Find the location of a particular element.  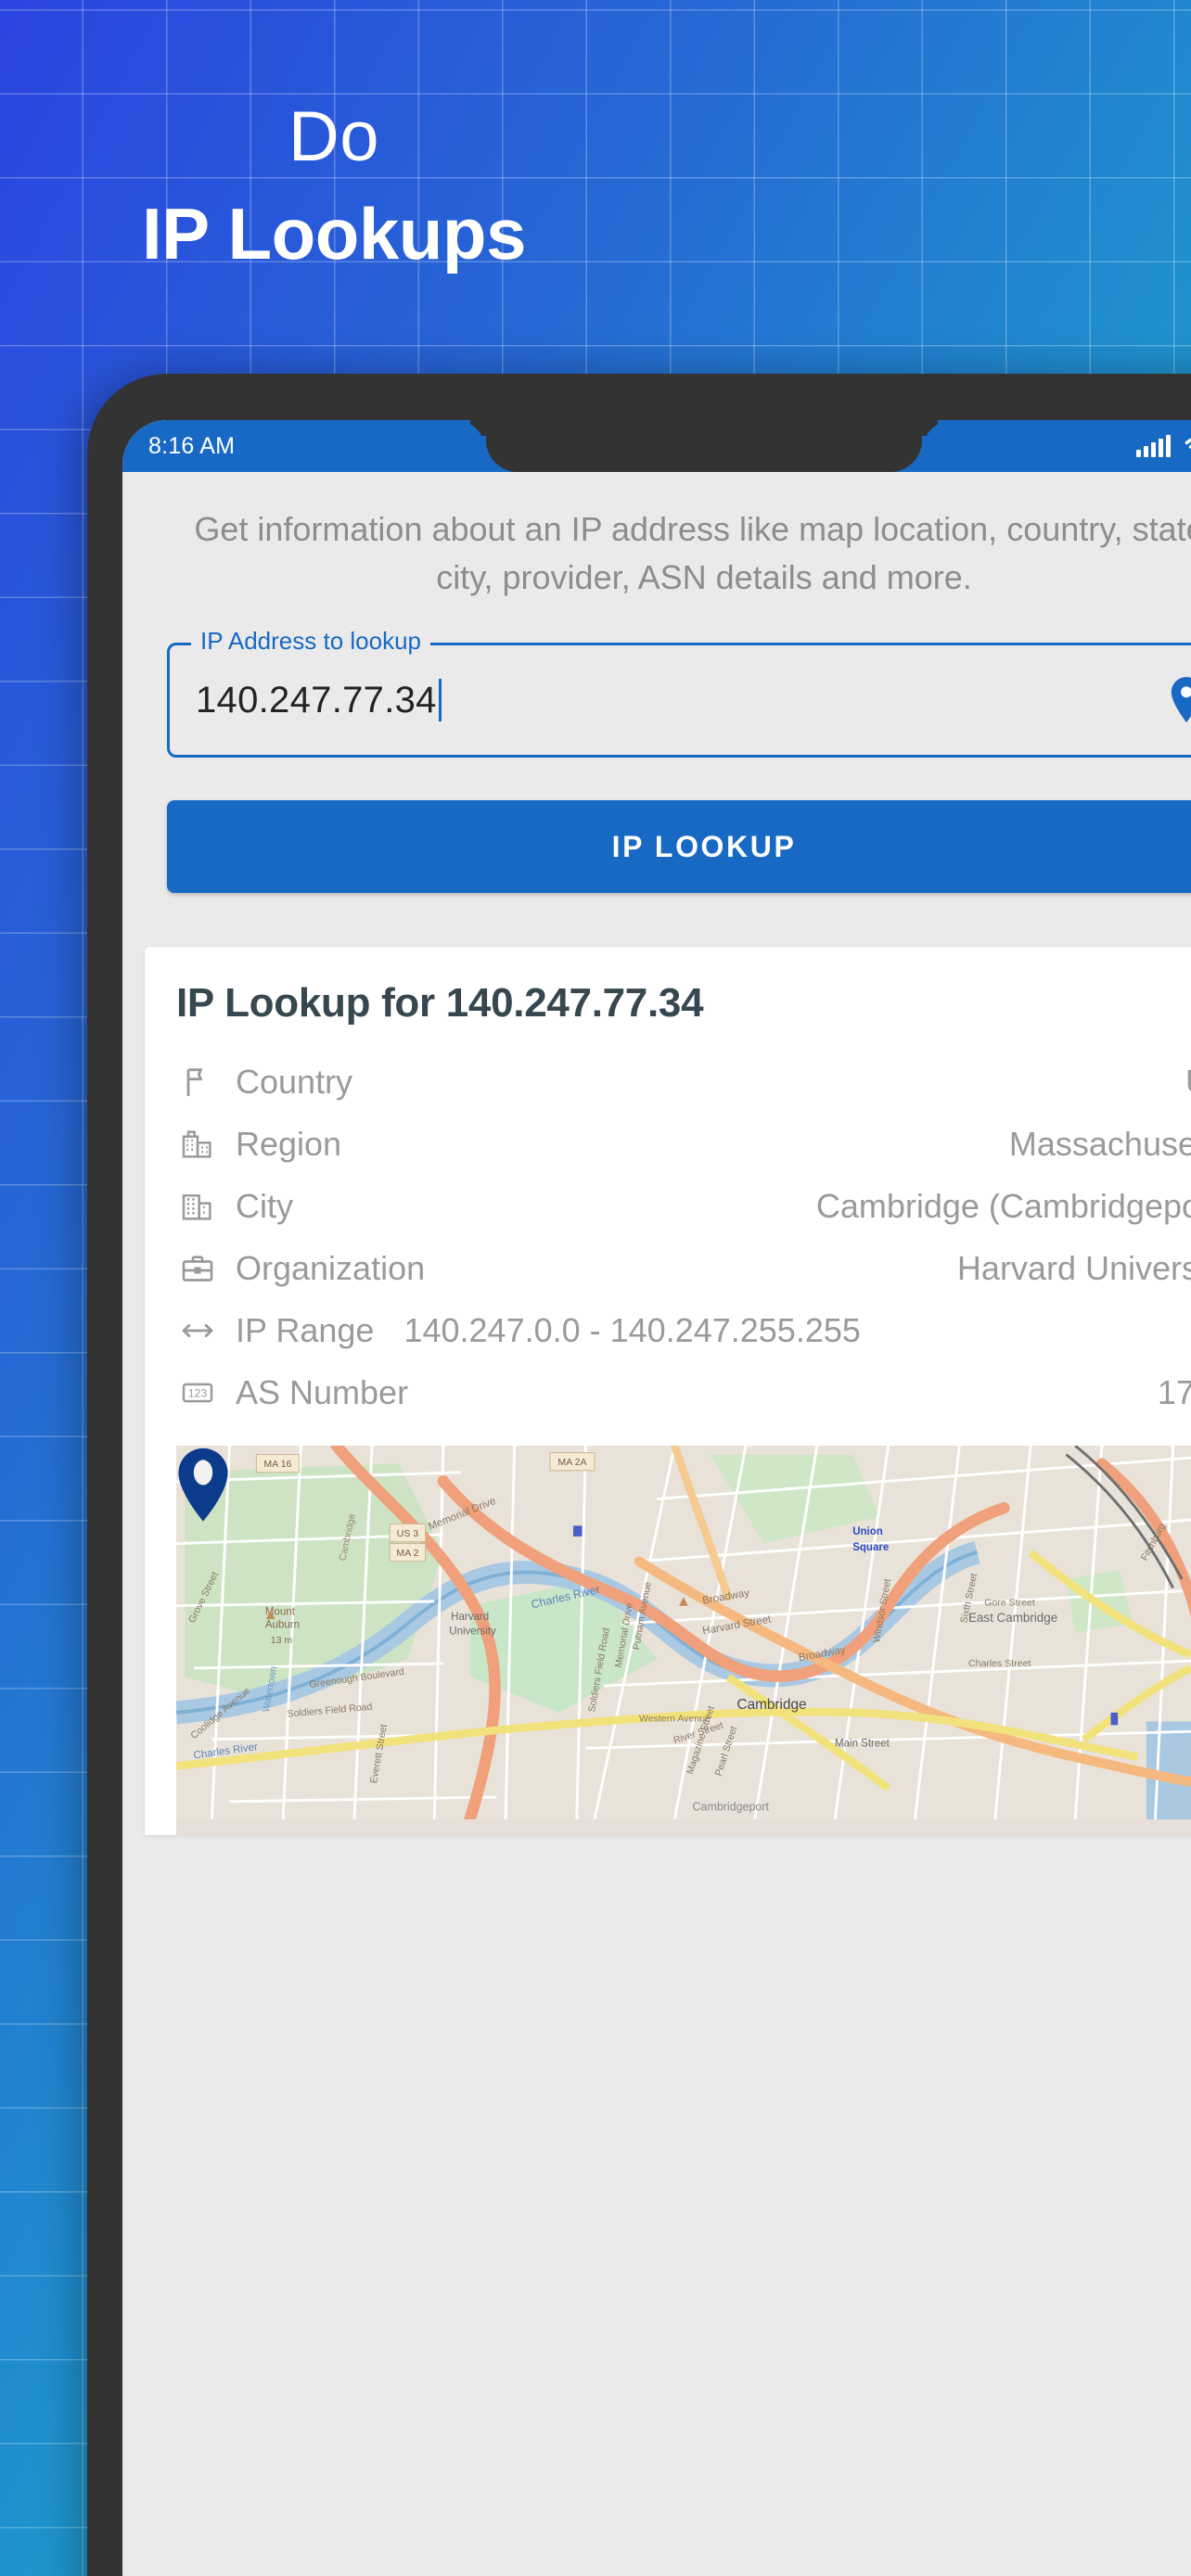

city-buildings-icon is located at coordinates (197, 1144).